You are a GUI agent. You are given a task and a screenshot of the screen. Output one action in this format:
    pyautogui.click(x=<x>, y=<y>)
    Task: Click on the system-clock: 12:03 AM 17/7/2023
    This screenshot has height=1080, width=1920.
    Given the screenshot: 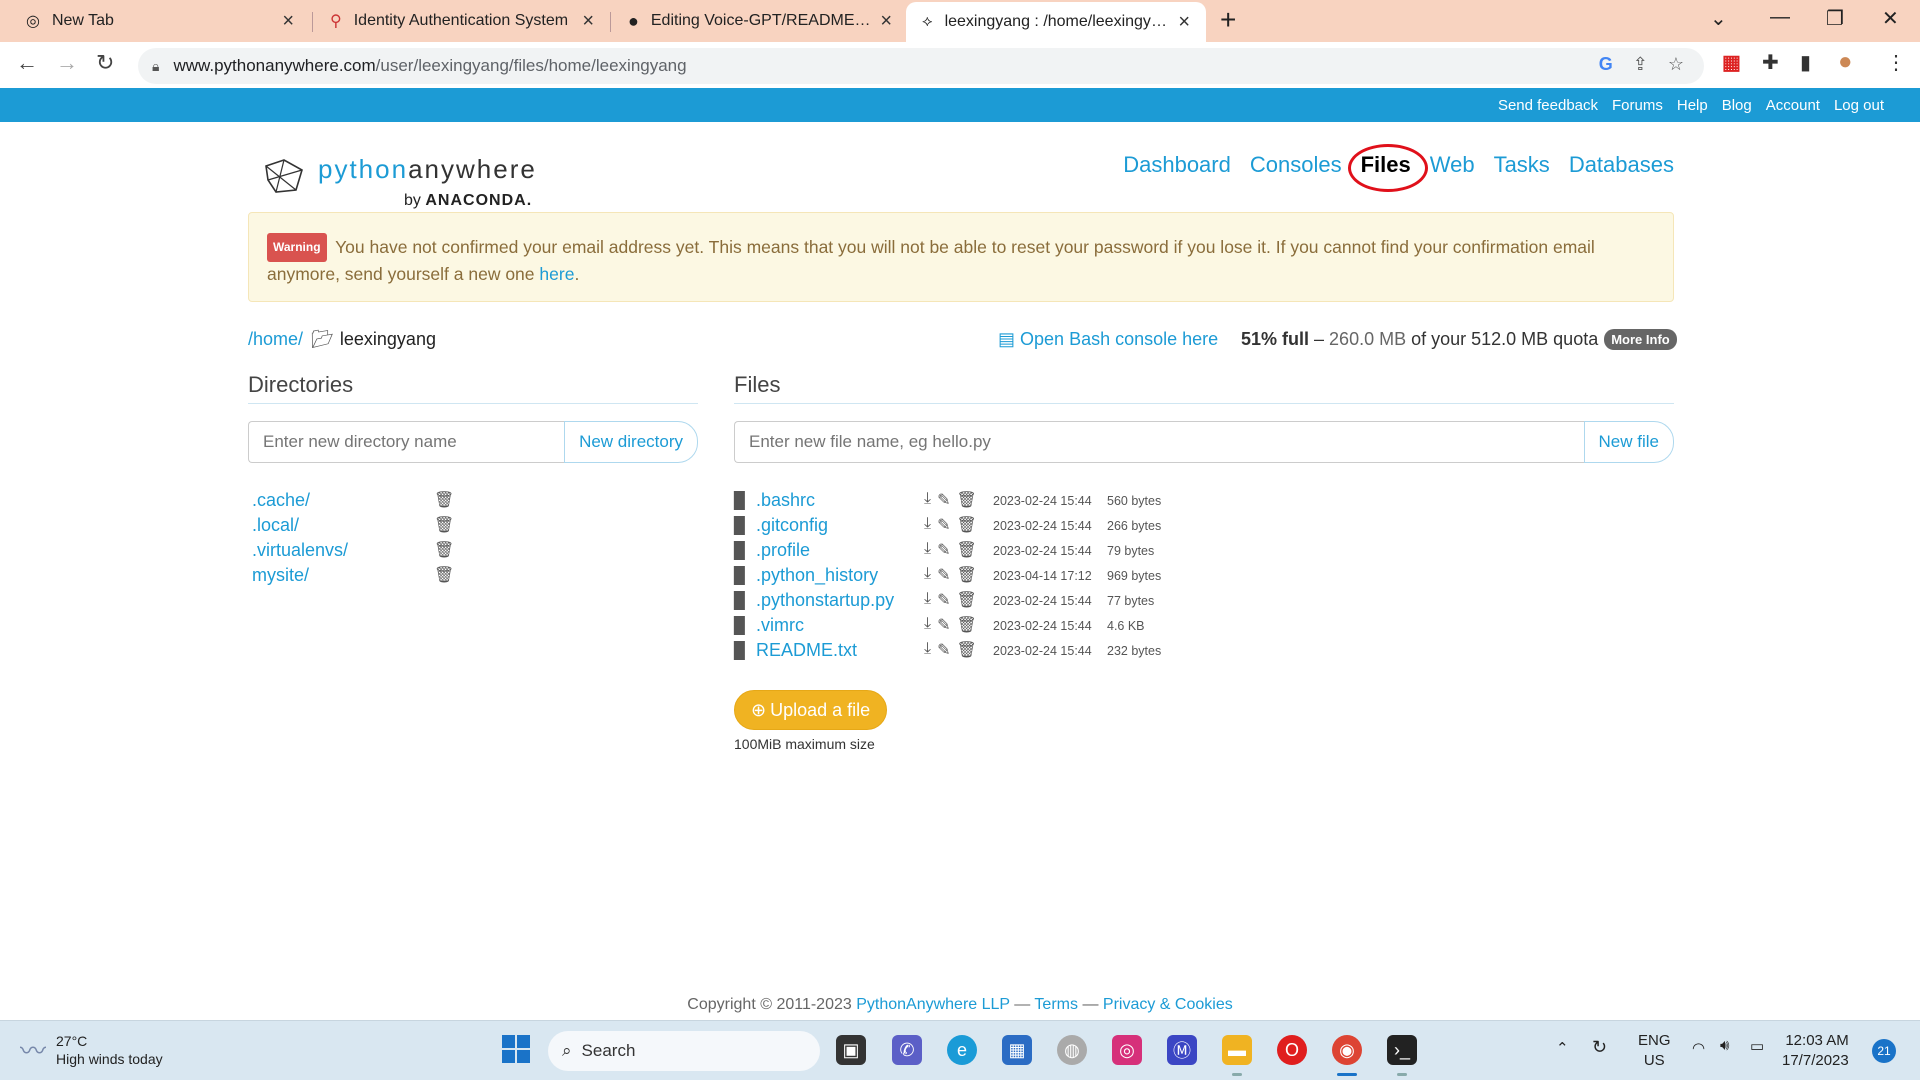 What is the action you would take?
    pyautogui.click(x=1815, y=1051)
    